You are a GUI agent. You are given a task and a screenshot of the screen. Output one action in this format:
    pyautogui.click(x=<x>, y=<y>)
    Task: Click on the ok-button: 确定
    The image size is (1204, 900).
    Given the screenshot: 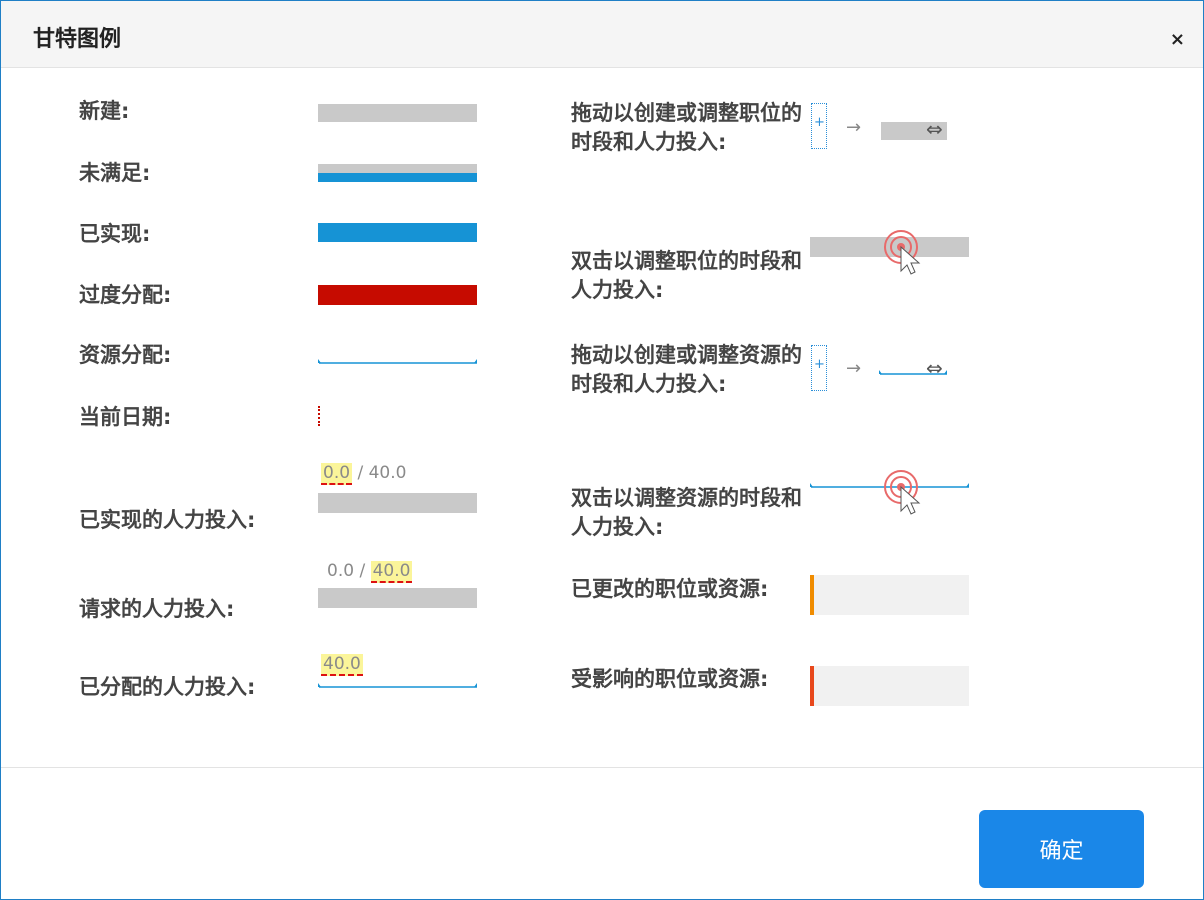 What is the action you would take?
    pyautogui.click(x=1061, y=849)
    